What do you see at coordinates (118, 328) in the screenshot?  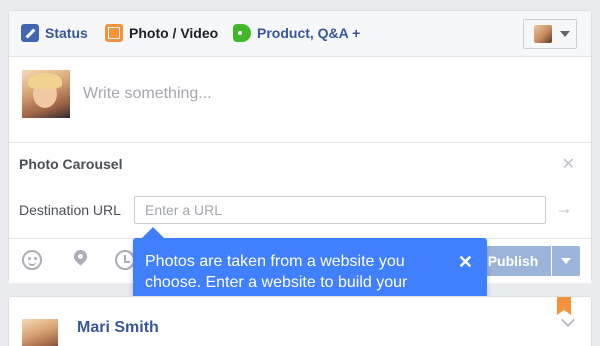 I see `post-author-name: Mari Smith` at bounding box center [118, 328].